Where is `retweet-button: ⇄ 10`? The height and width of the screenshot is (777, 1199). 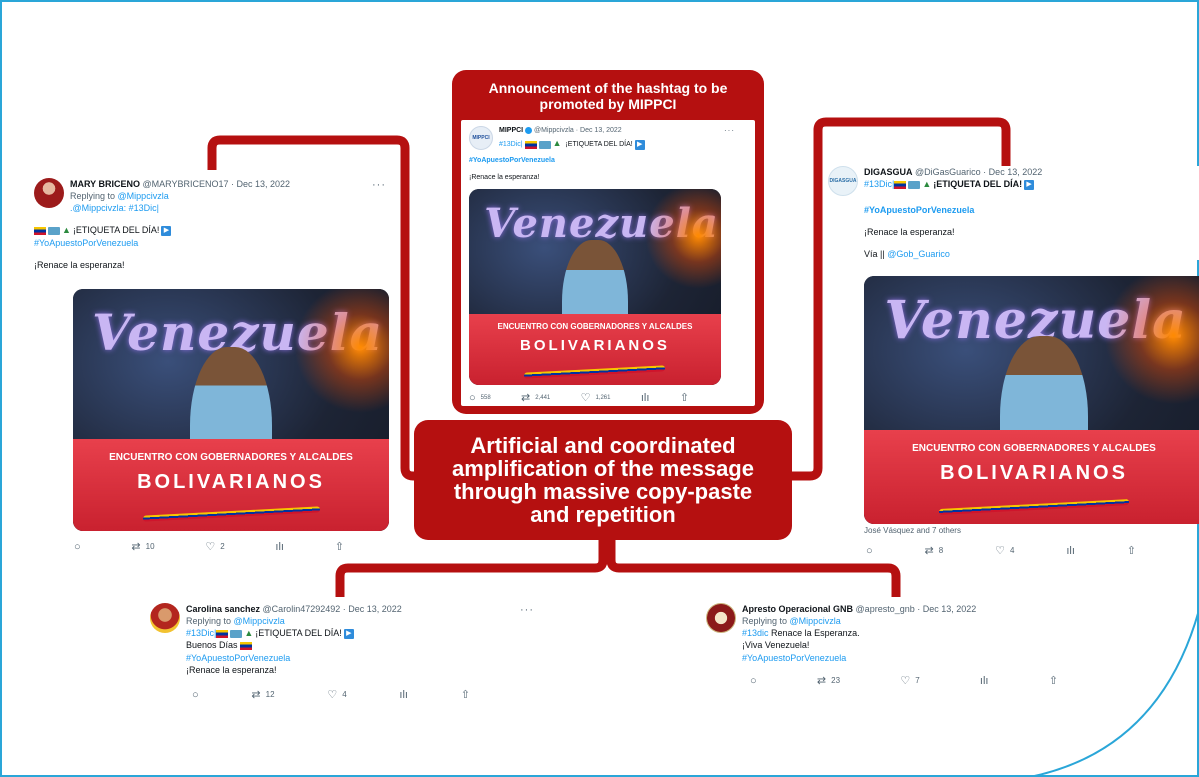 retweet-button: ⇄ 10 is located at coordinates (142, 547).